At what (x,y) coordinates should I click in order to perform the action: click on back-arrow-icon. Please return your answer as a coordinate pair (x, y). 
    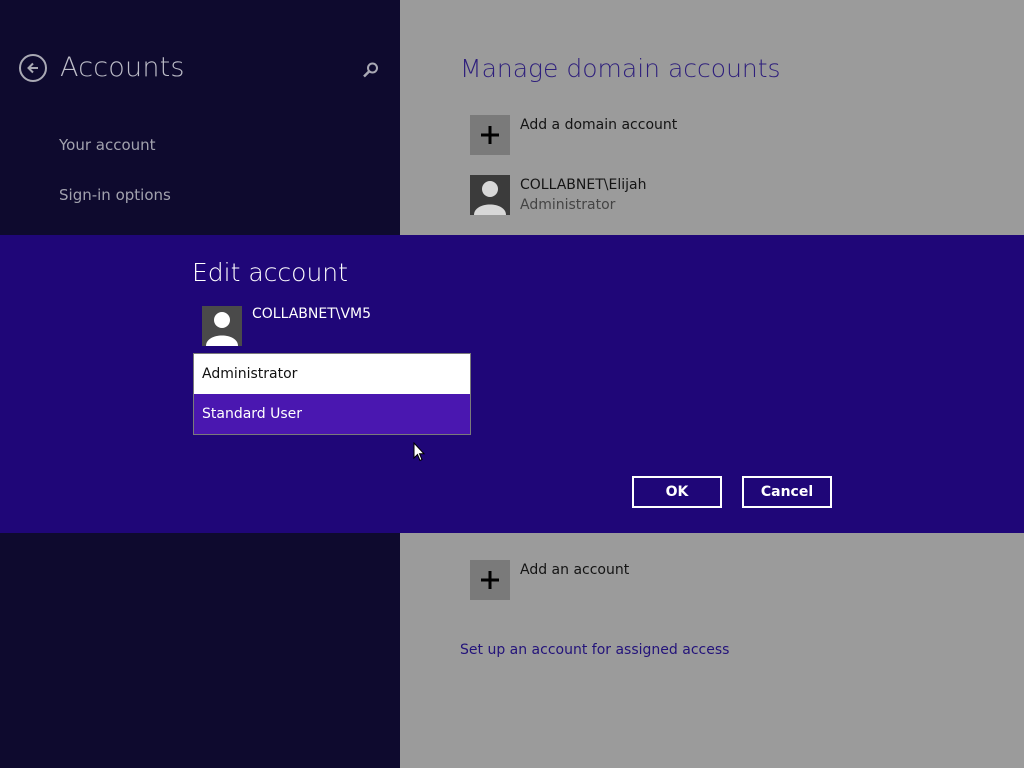
    Looking at the image, I should click on (32, 68).